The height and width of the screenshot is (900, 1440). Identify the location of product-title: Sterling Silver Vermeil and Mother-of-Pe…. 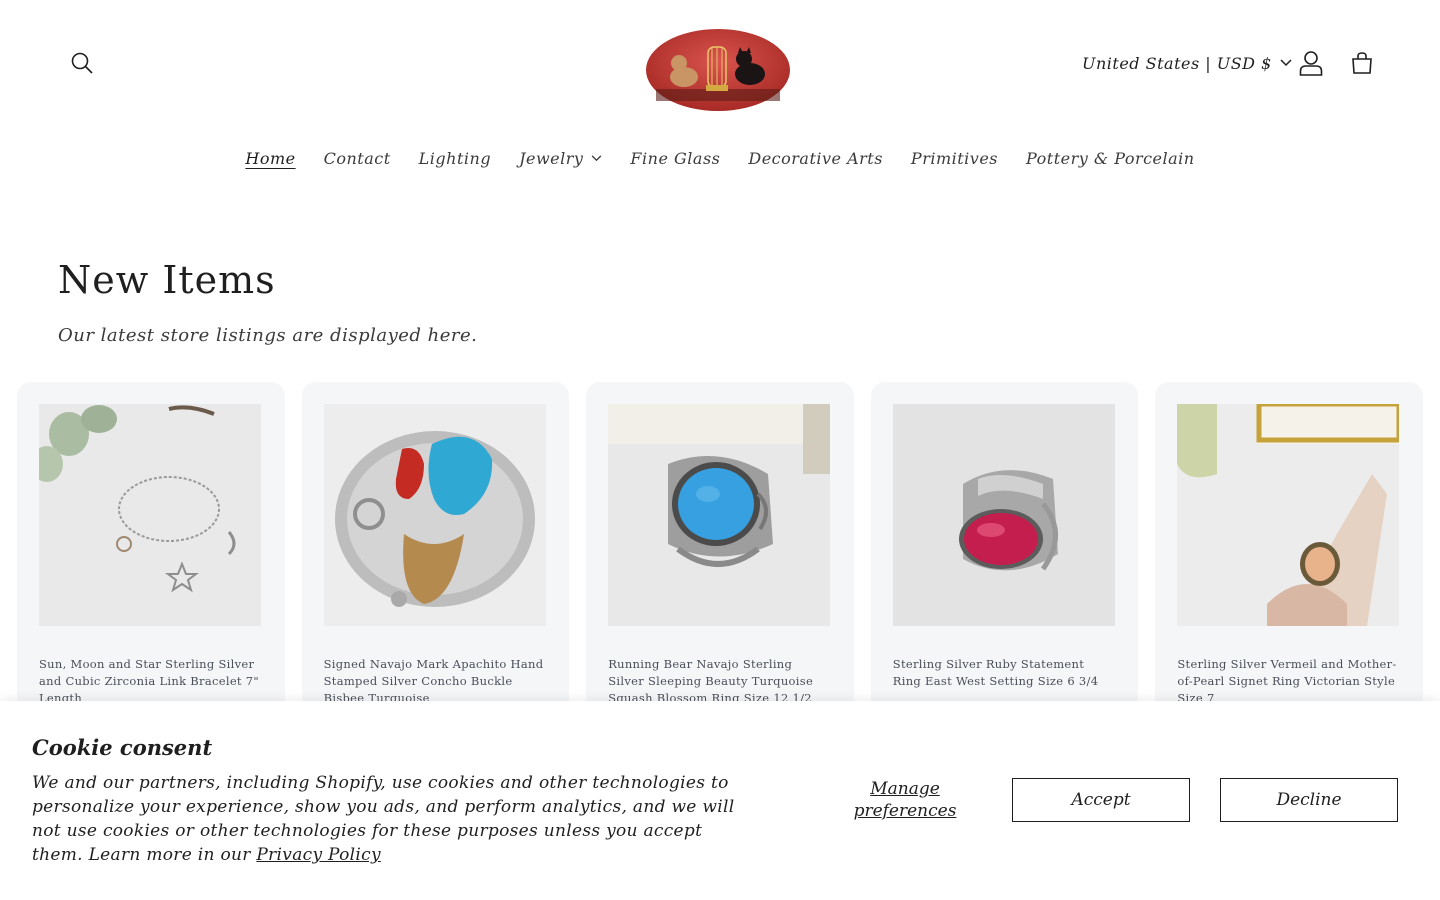
(1289, 681).